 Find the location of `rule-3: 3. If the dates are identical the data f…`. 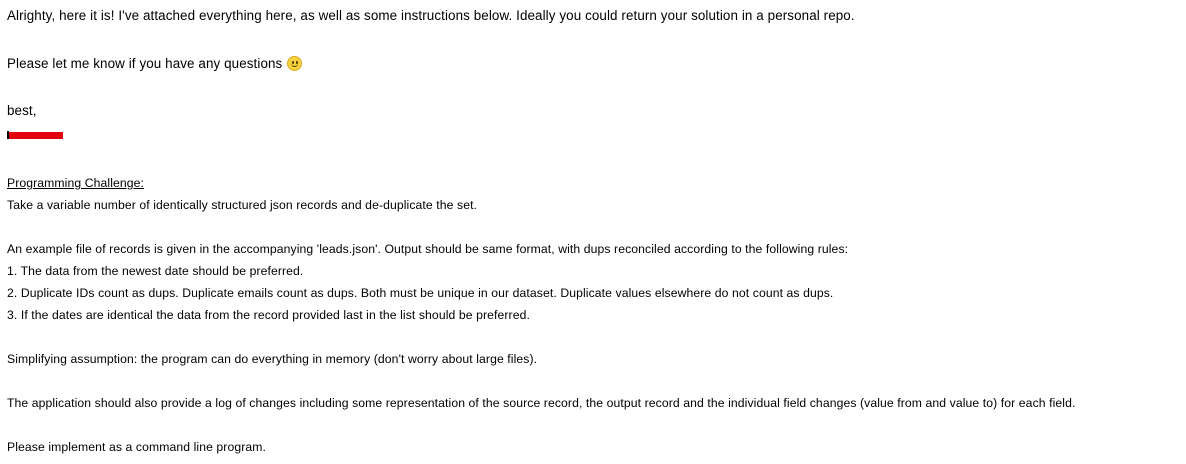

rule-3: 3. If the dates are identical the data f… is located at coordinates (268, 315).